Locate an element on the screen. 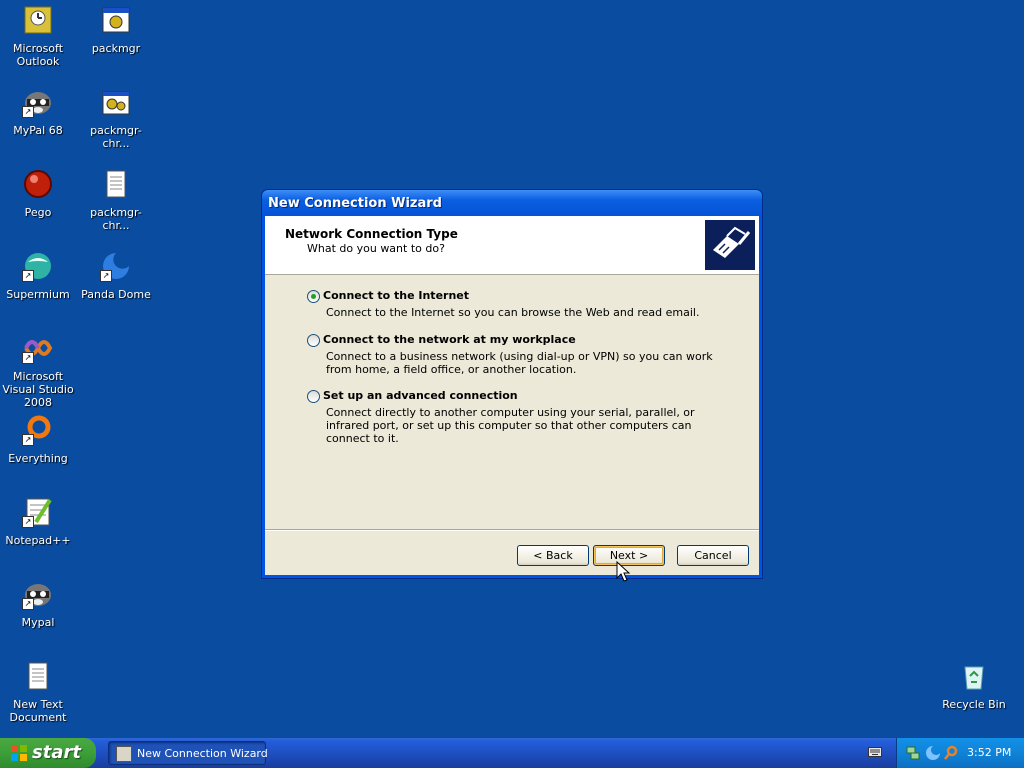 This screenshot has height=768, width=1024. desktop-icon-label: Microsoft Outlook is located at coordinates (38, 55).